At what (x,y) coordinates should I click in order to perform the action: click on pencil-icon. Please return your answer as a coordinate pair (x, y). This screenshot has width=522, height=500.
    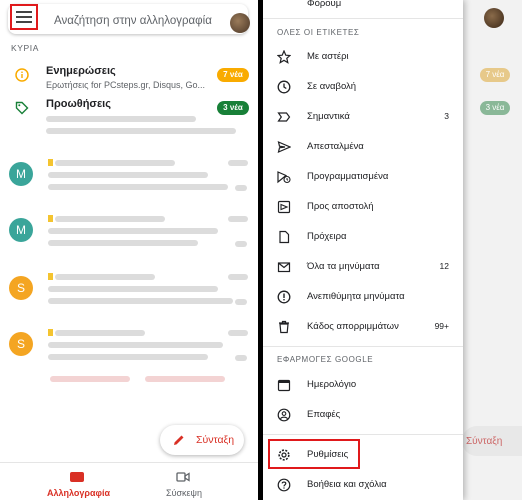
    Looking at the image, I should click on (179, 440).